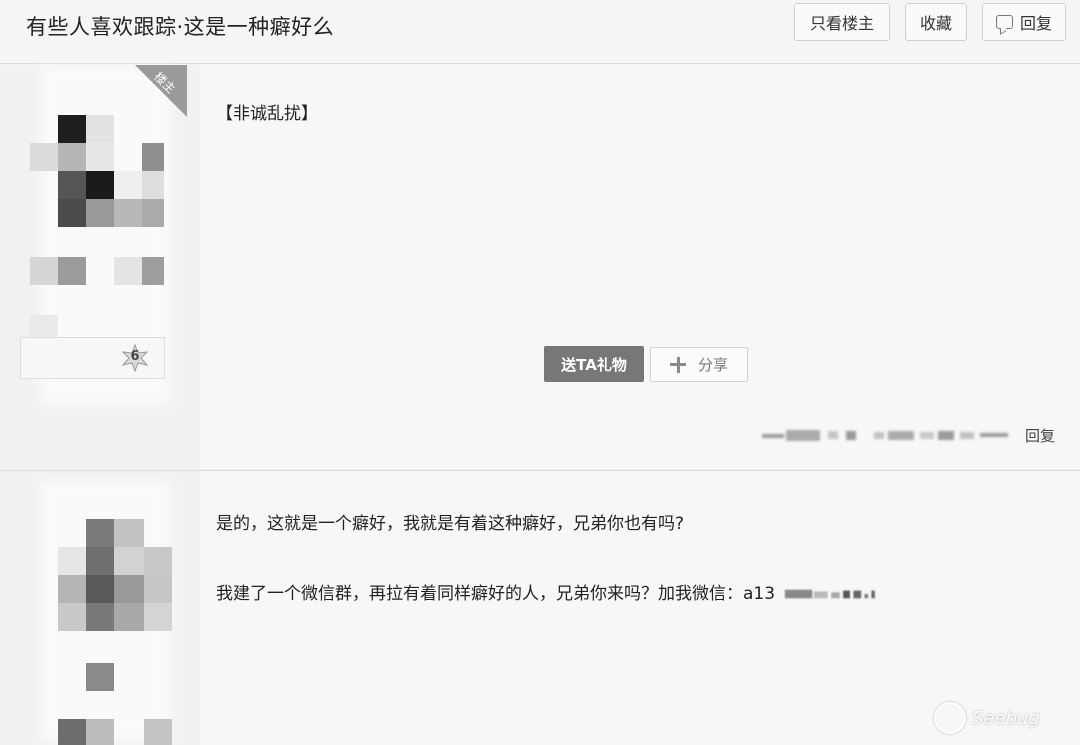 Image resolution: width=1080 pixels, height=745 pixels. What do you see at coordinates (1040, 435) in the screenshot?
I see `post-reply-link: 回复` at bounding box center [1040, 435].